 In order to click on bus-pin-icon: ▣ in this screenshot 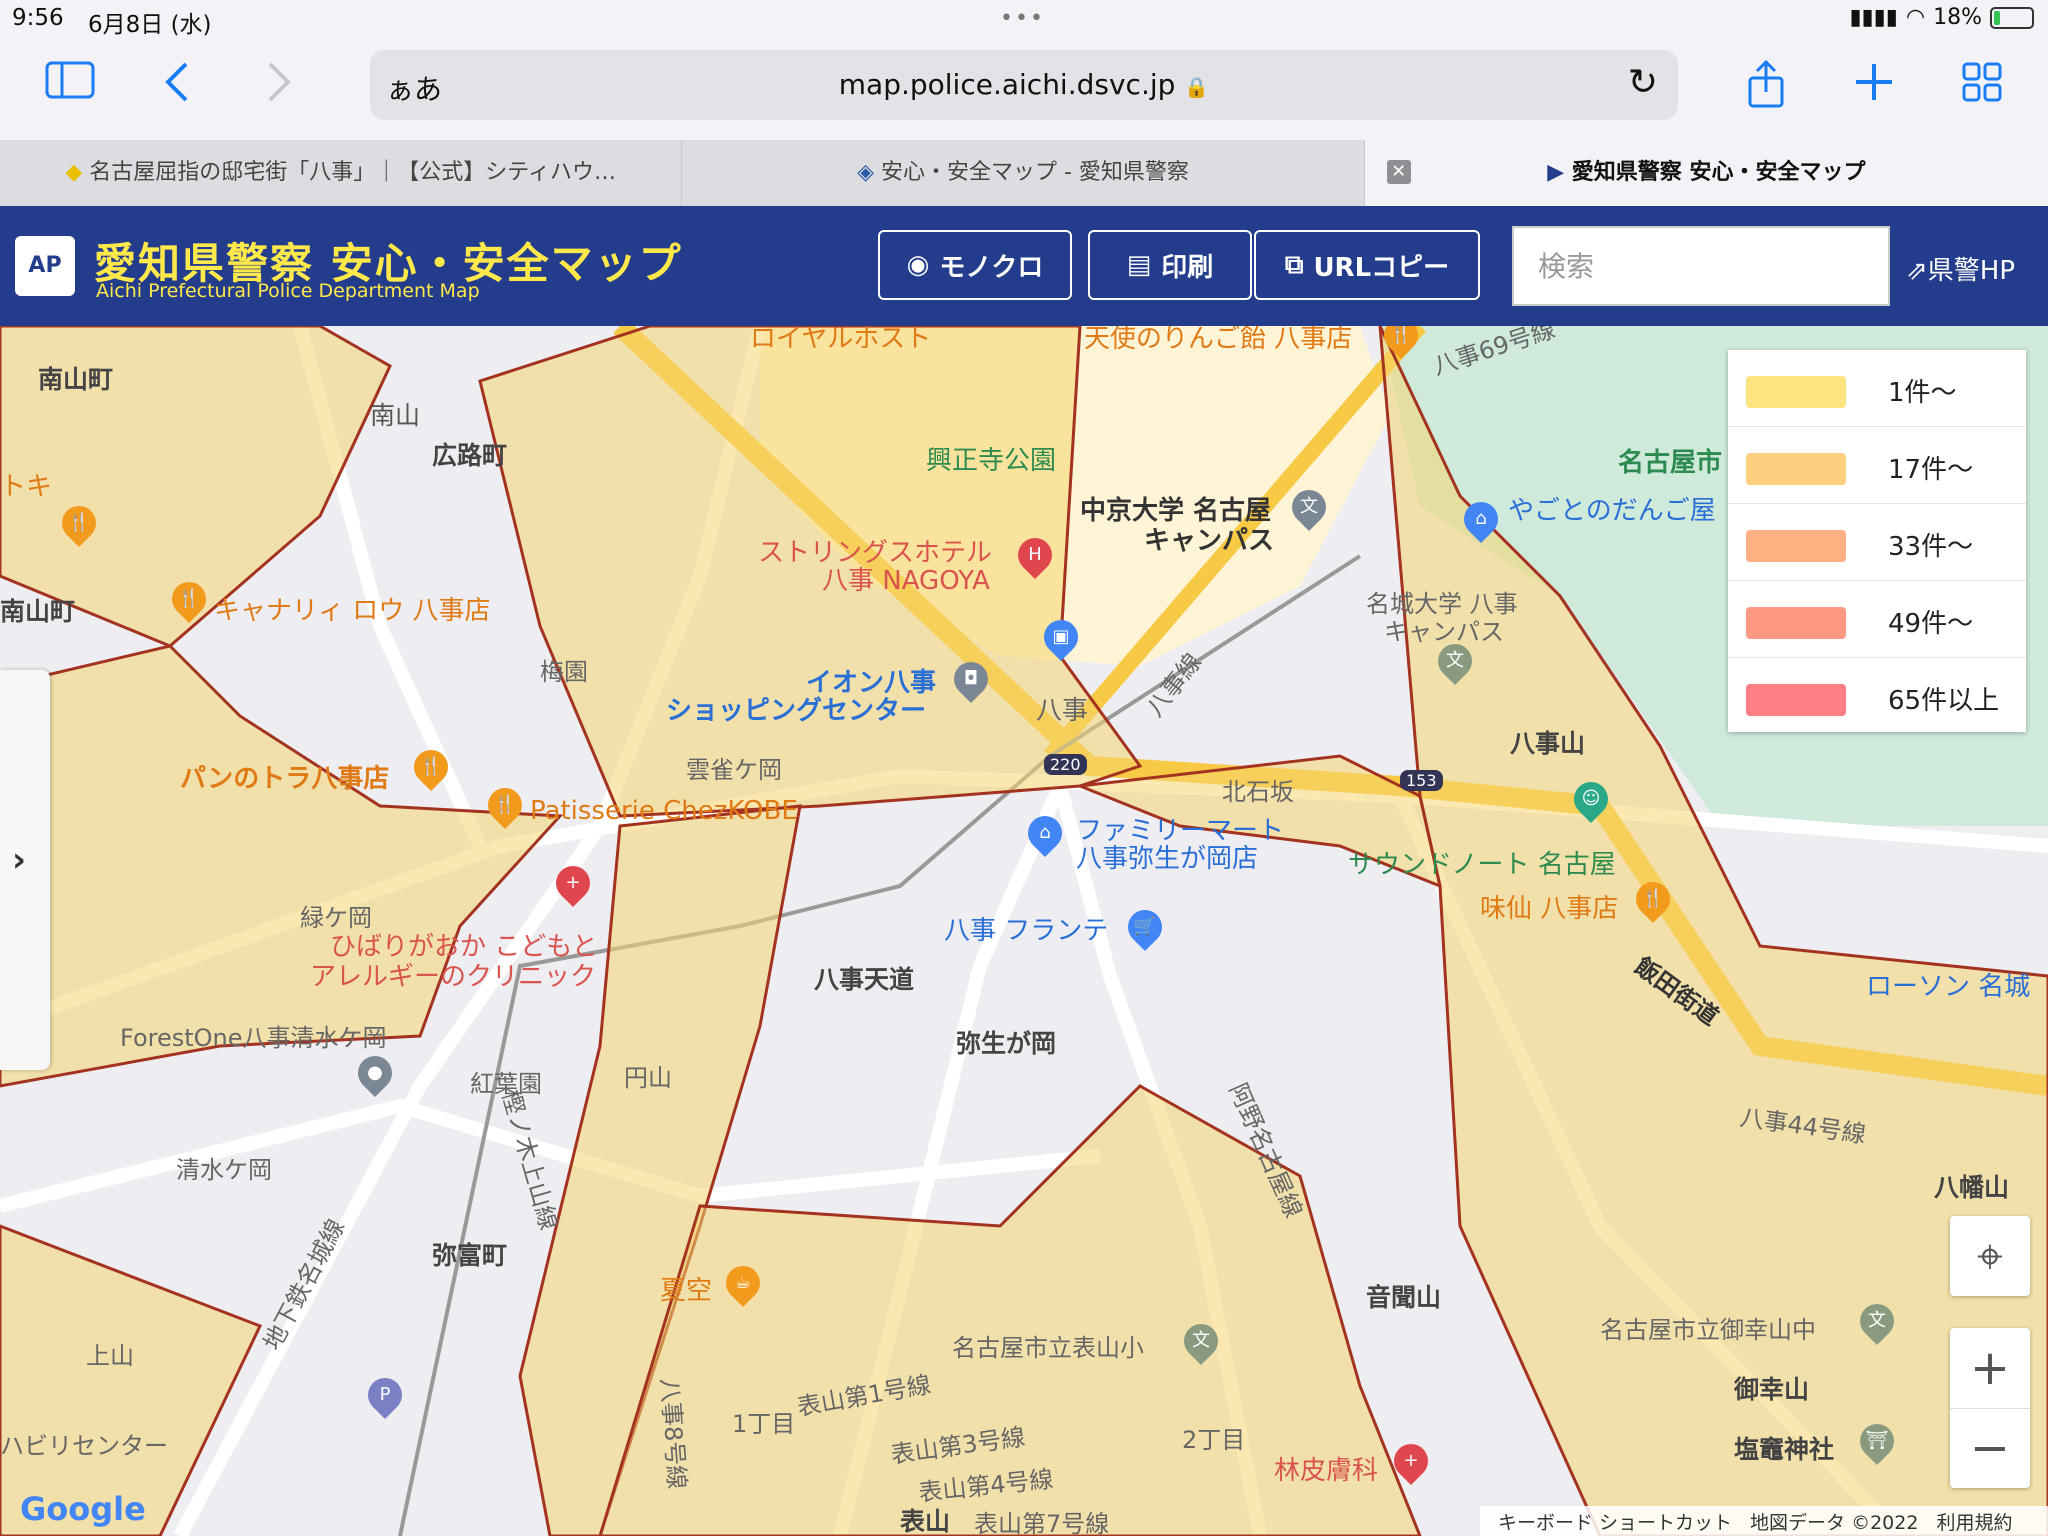, I will do `click(1061, 637)`.